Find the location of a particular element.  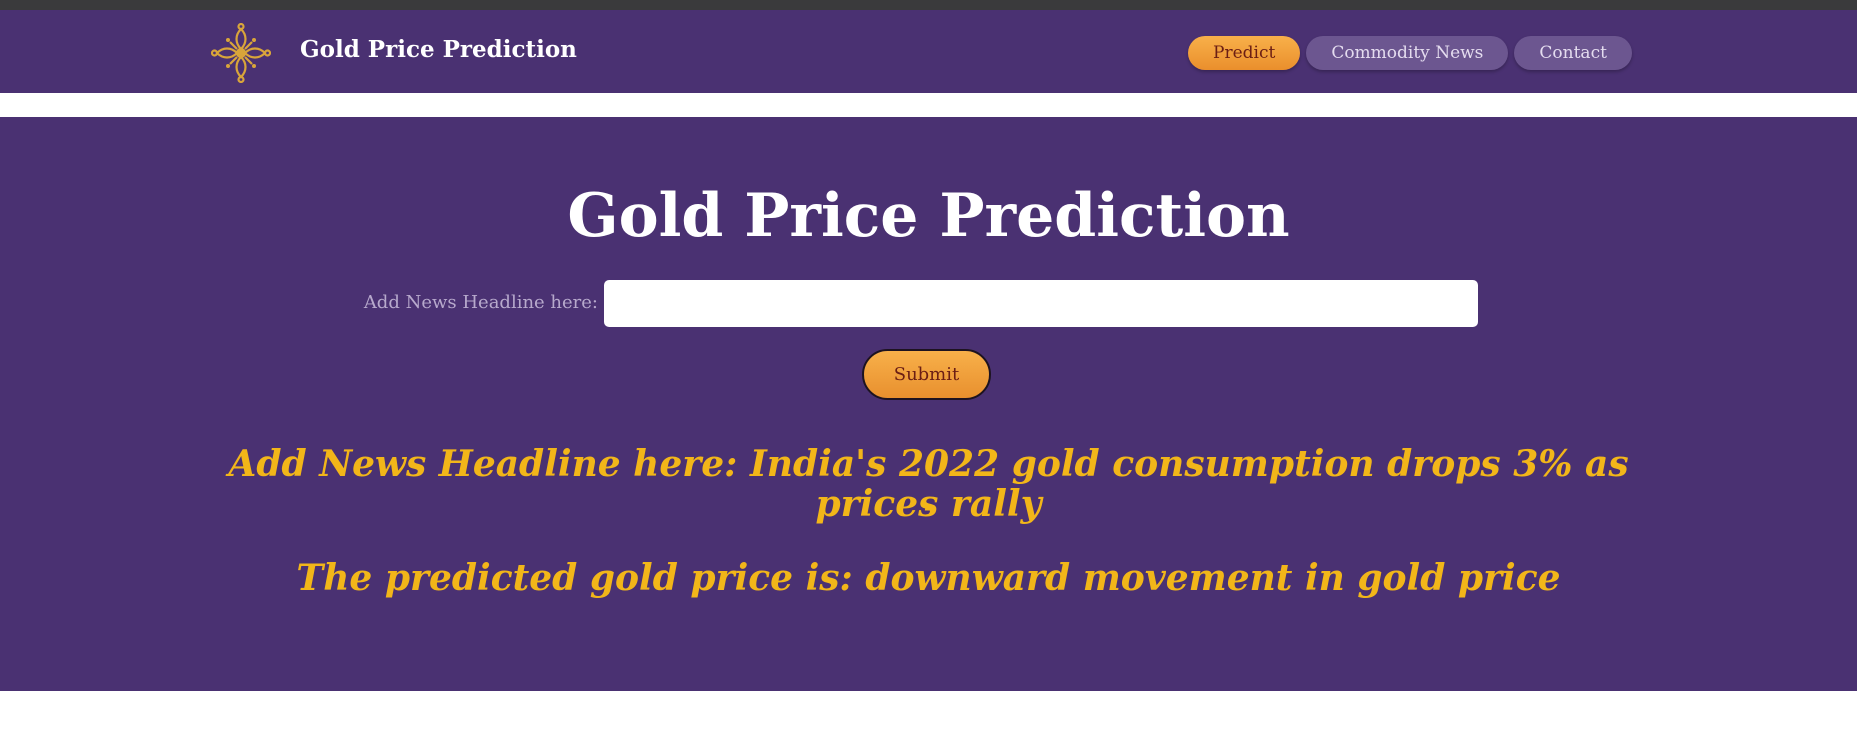

submit-button: Submit is located at coordinates (926, 374).